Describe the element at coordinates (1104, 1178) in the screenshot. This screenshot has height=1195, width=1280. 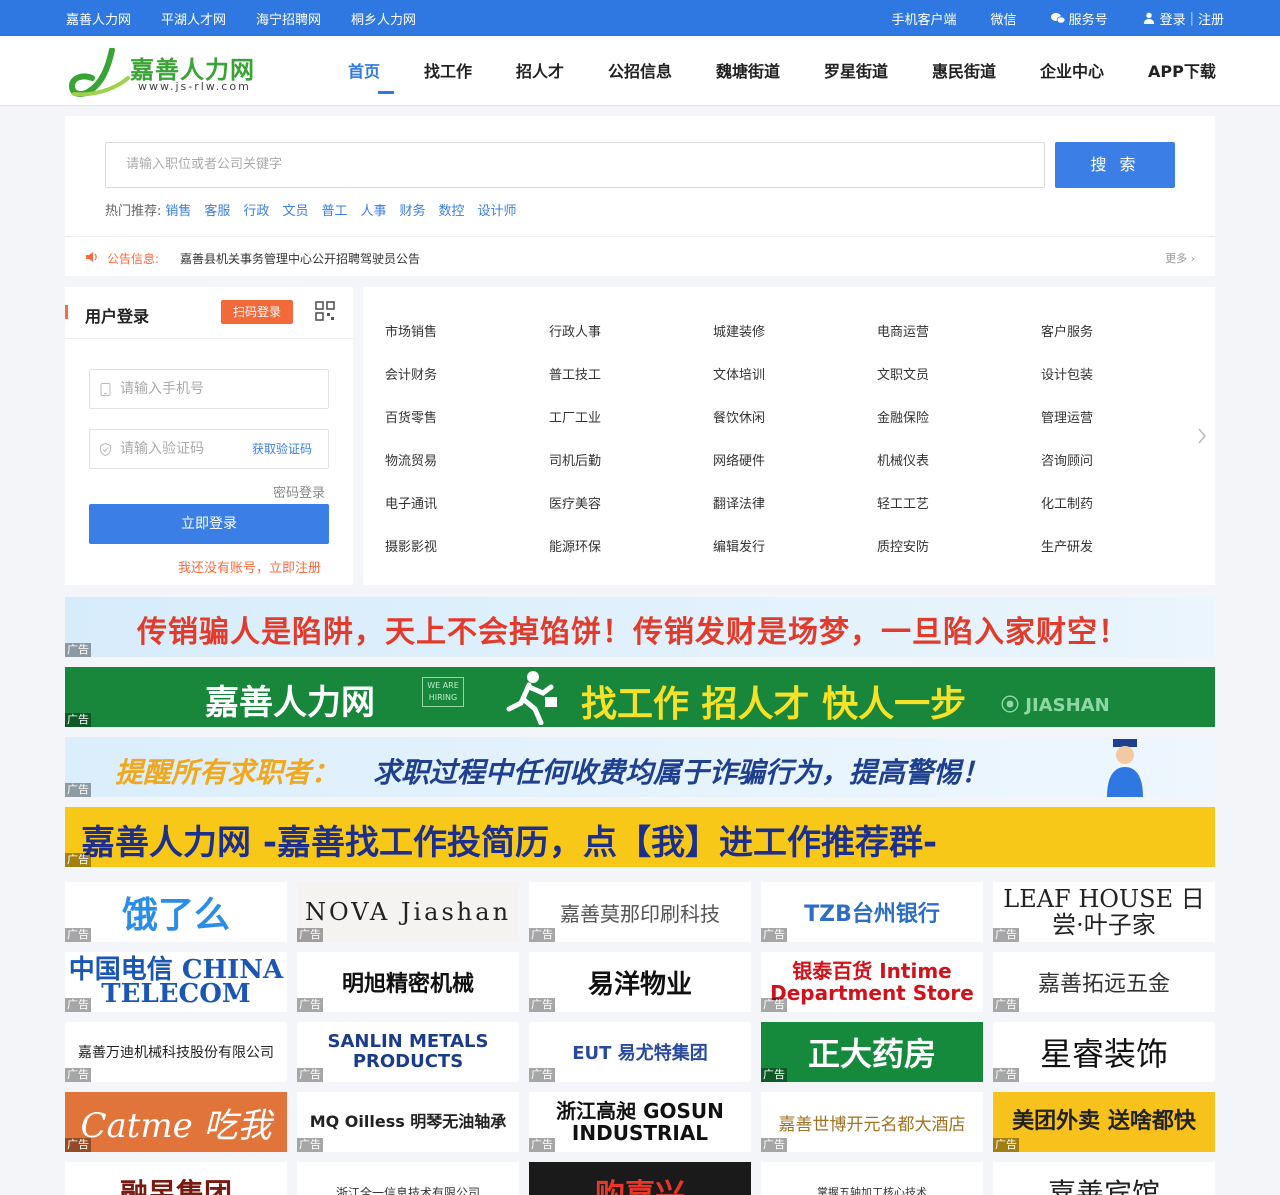
I see `sponsor-logo-ad: 嘉善宾馆广告` at that location.